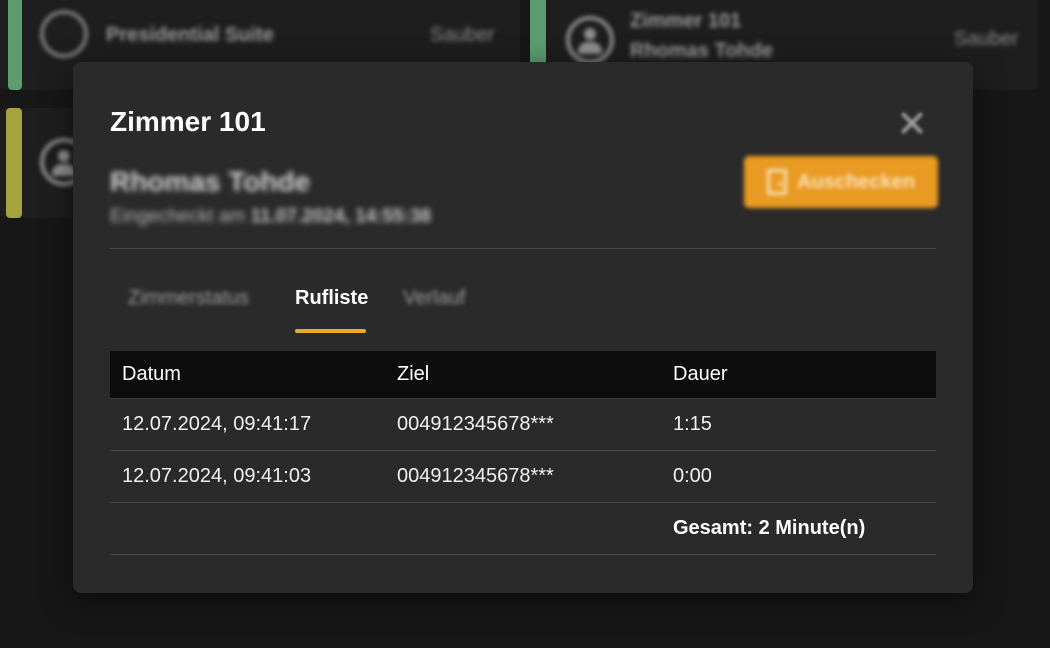 This screenshot has width=1050, height=648. I want to click on call-duration: 0:00, so click(692, 476).